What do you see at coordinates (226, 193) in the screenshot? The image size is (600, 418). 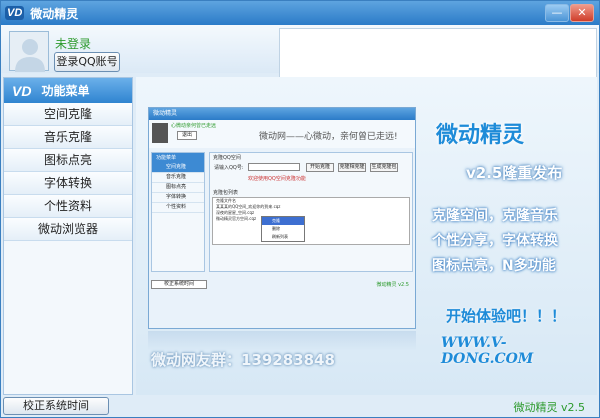 I see `preview-list-header: 克隆包列表` at bounding box center [226, 193].